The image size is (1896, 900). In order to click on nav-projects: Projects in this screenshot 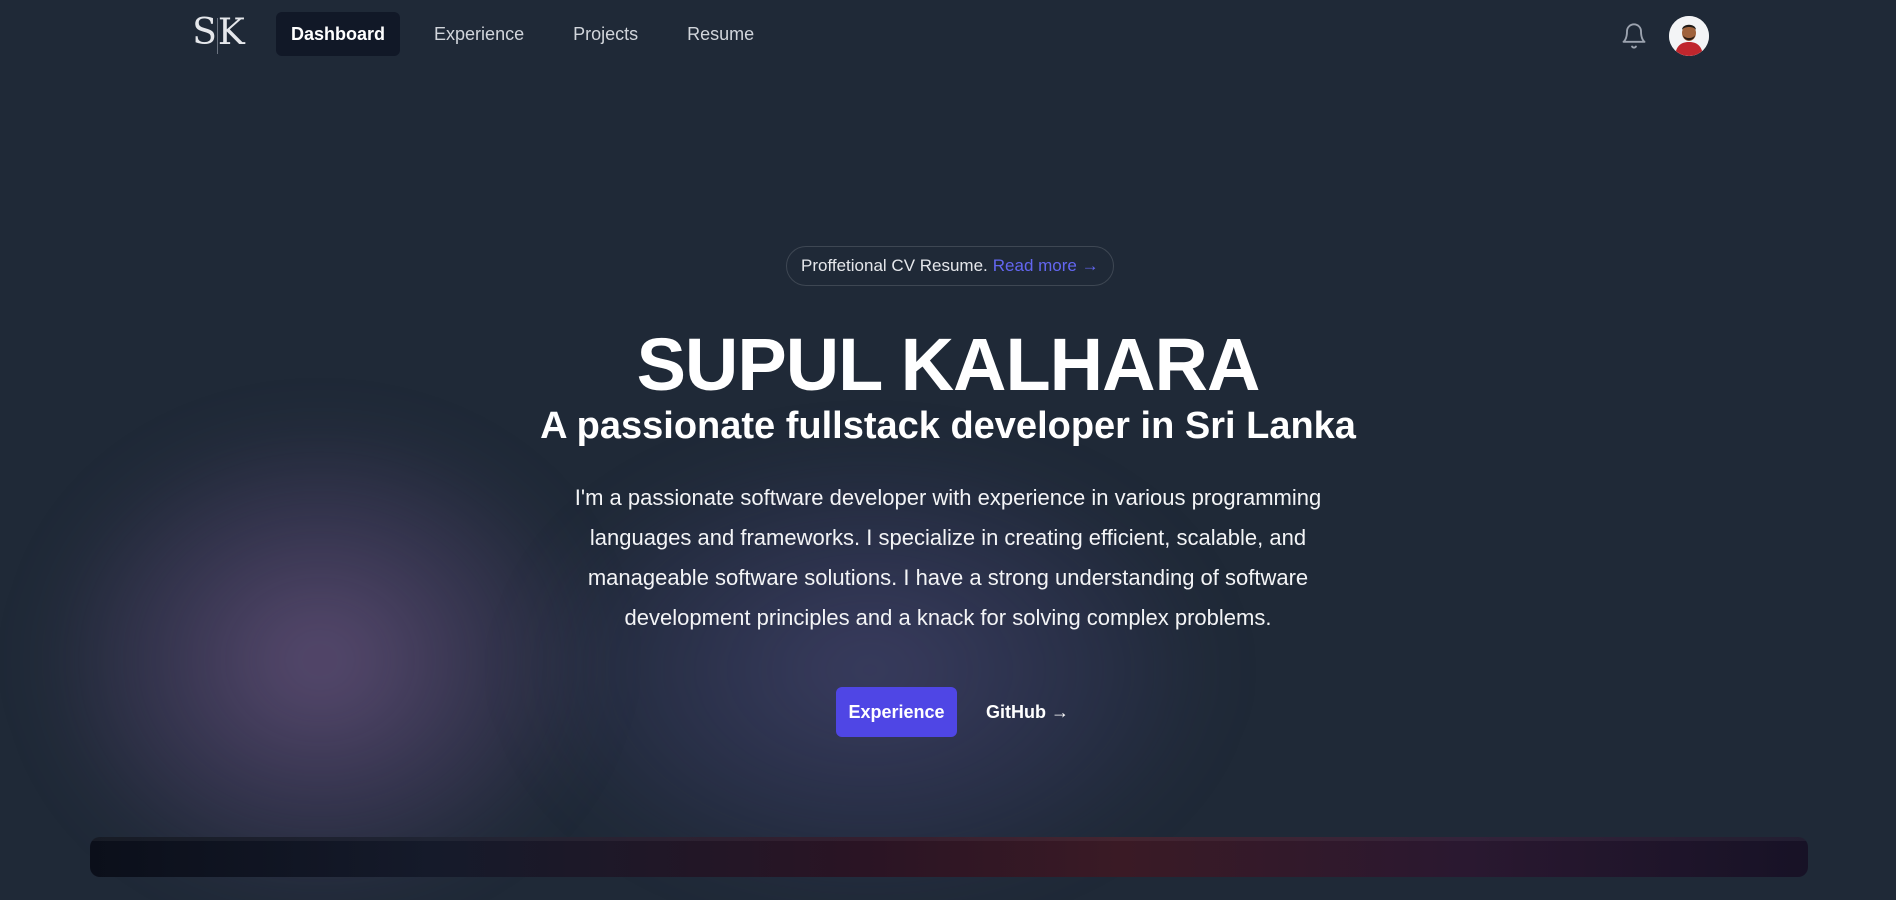, I will do `click(605, 34)`.